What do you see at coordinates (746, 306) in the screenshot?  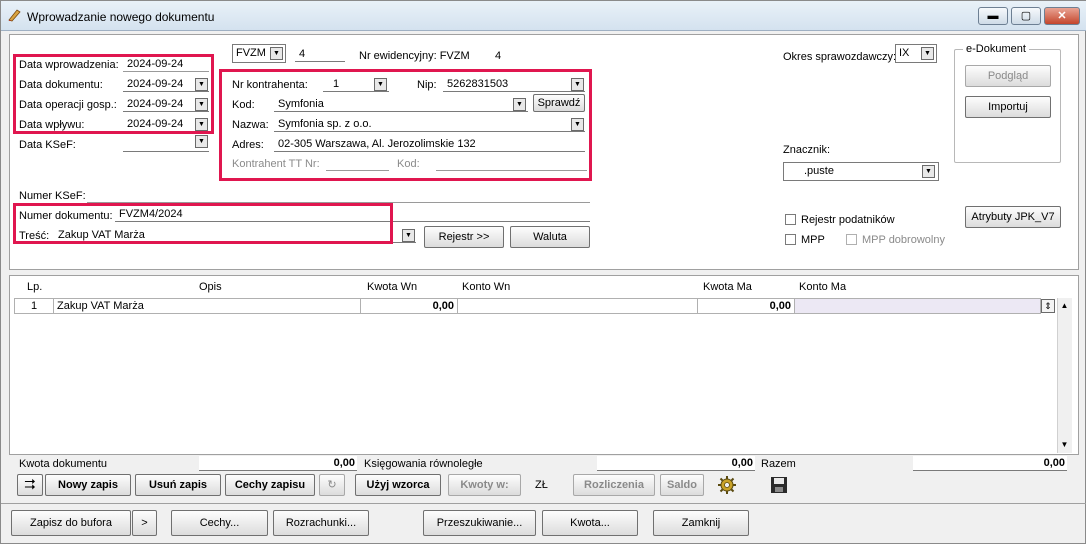 I see `row-kwota-ma: 0,00` at bounding box center [746, 306].